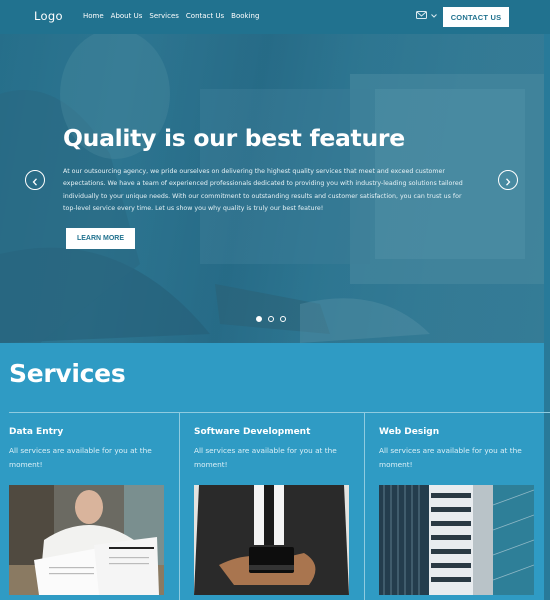 Image resolution: width=550 pixels, height=600 pixels. Describe the element at coordinates (456, 540) in the screenshot. I see `service-image-web-design` at that location.